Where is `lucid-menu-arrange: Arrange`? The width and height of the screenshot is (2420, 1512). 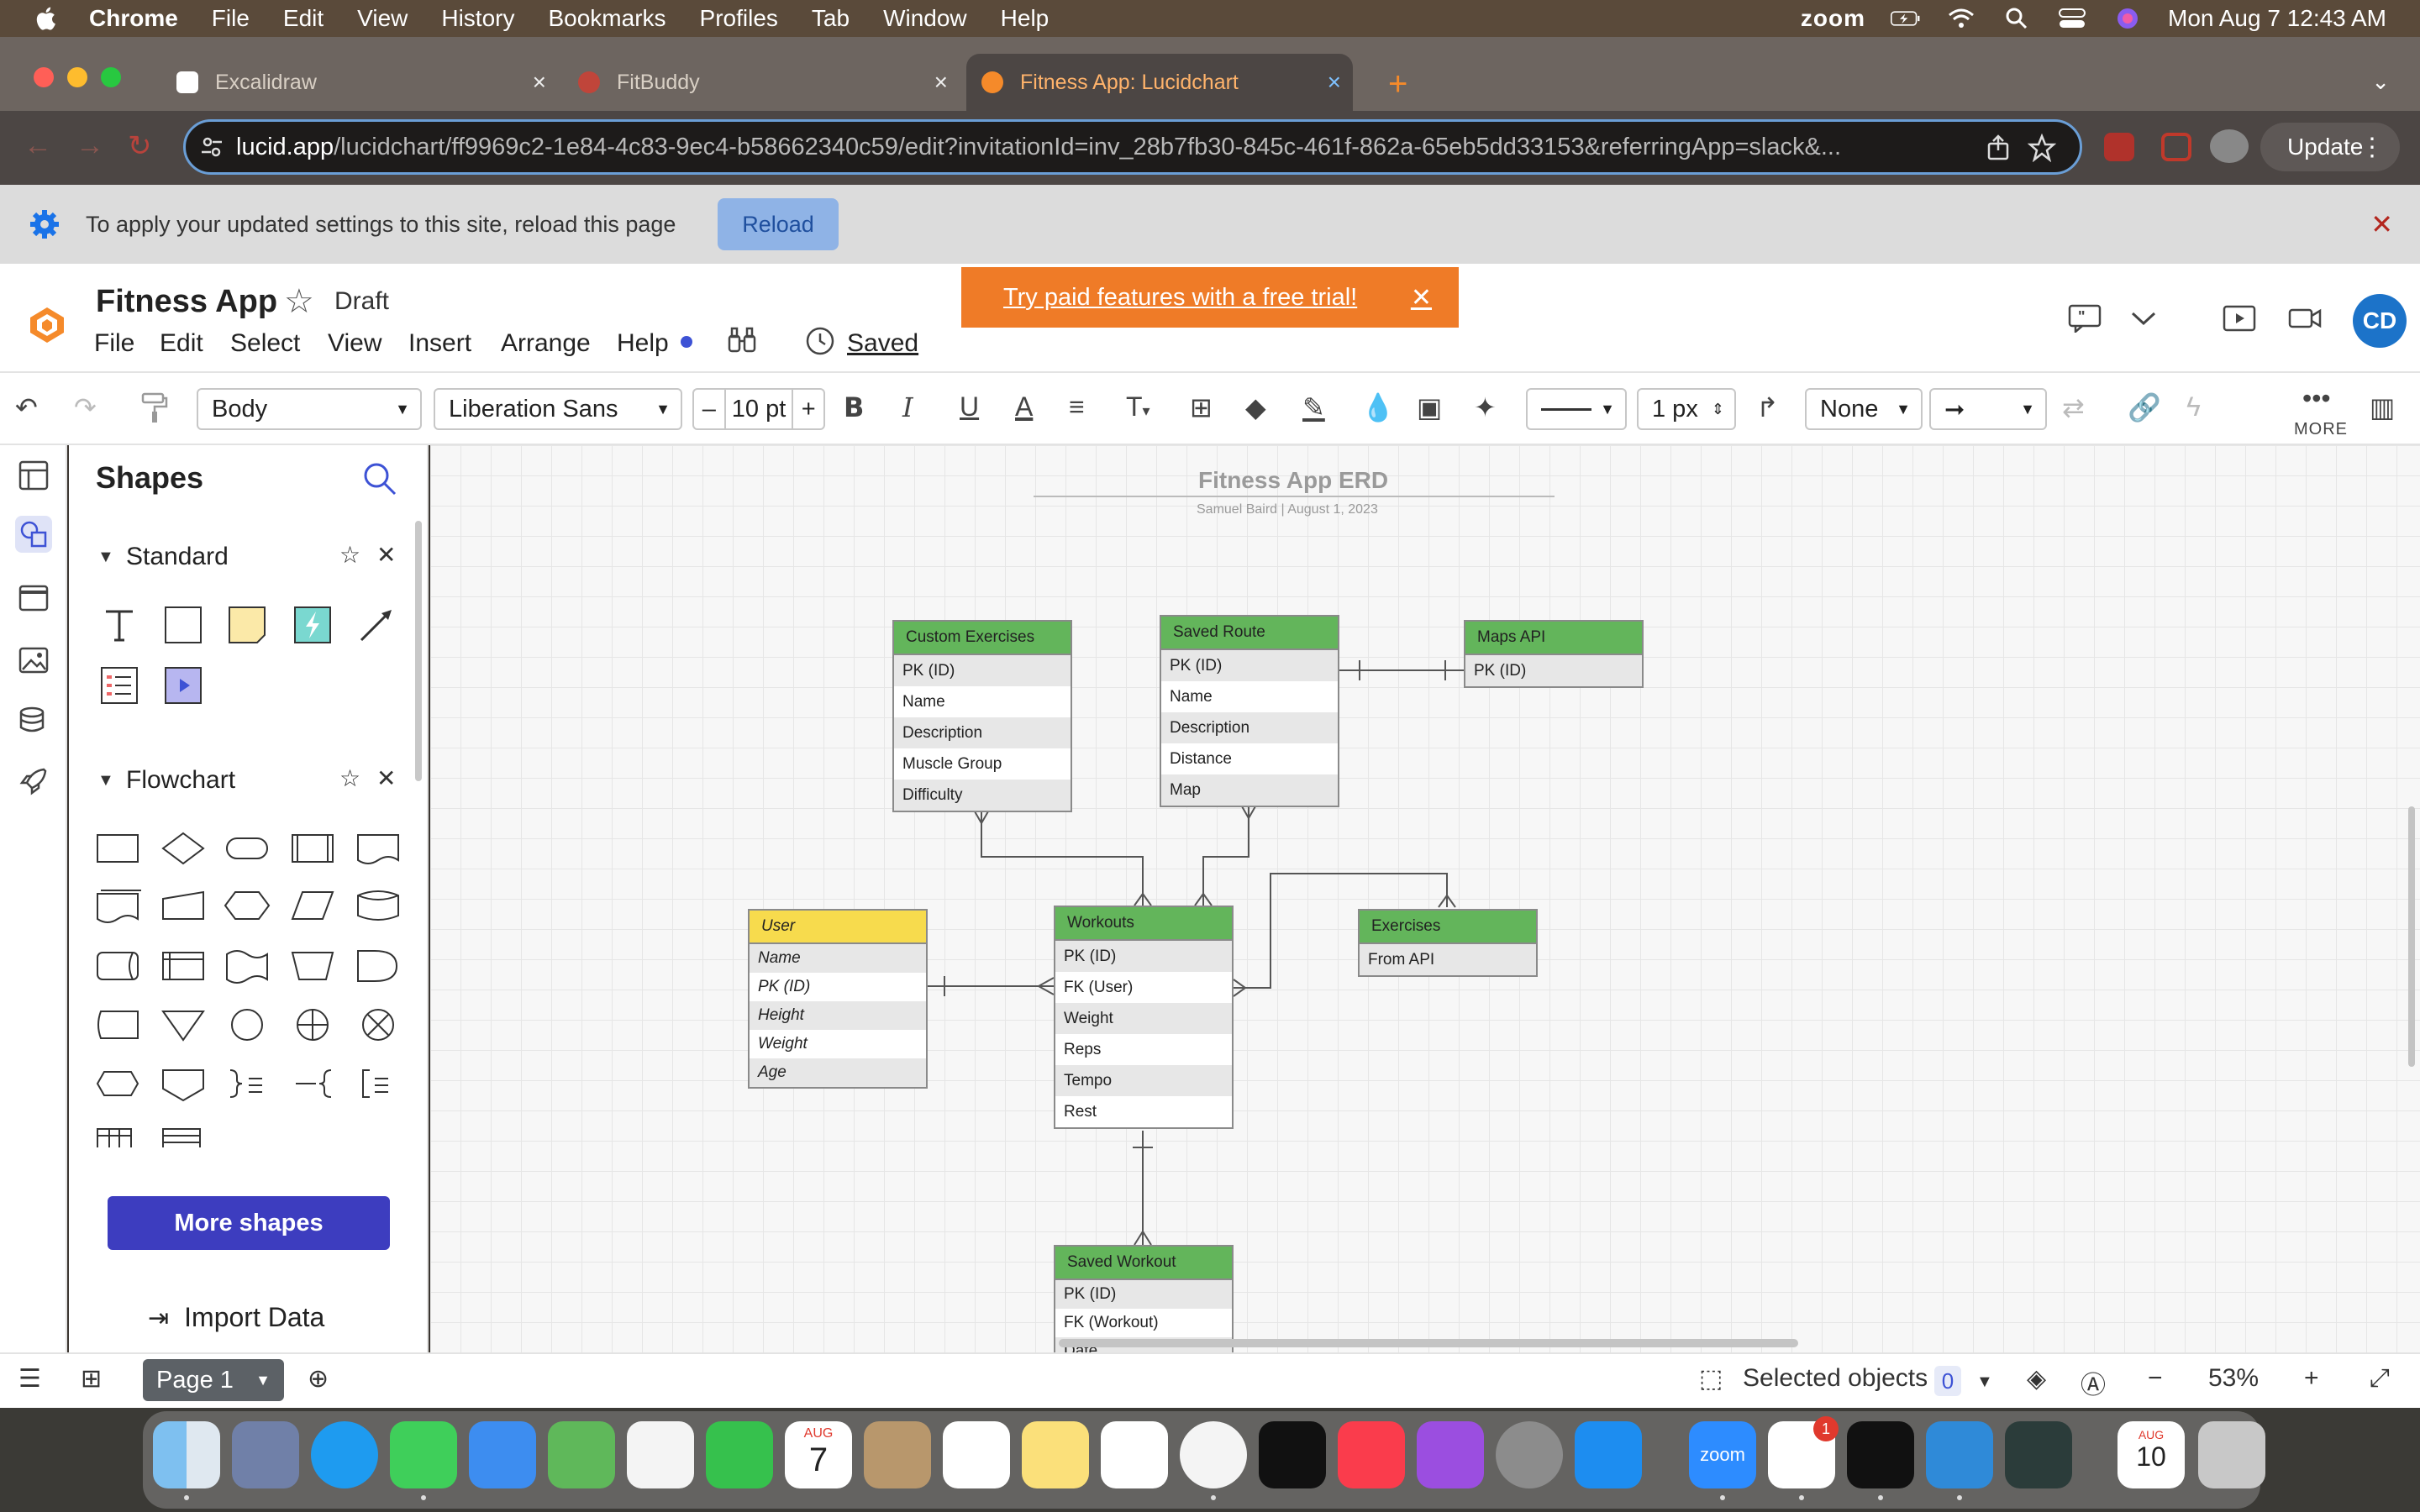
lucid-menu-arrange: Arrange is located at coordinates (546, 343).